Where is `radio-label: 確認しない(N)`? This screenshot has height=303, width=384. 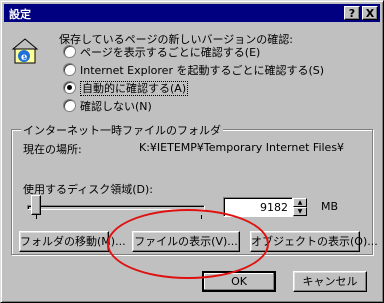 radio-label: 確認しない(N) is located at coordinates (116, 106).